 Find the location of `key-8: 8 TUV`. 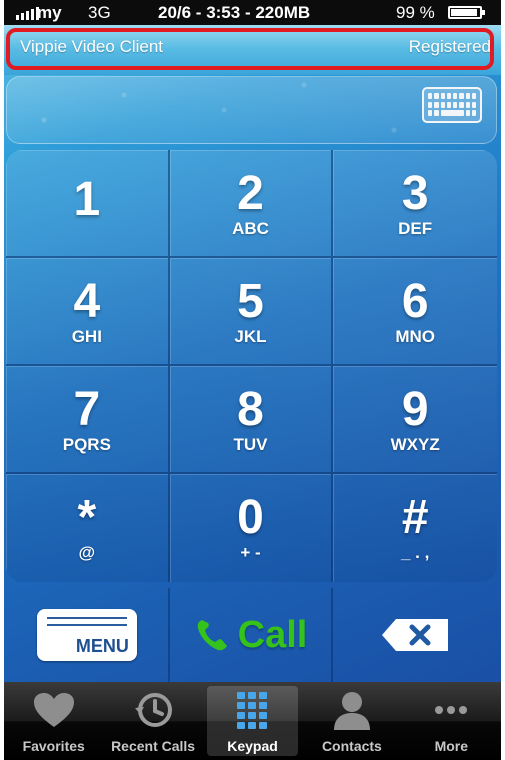

key-8: 8 TUV is located at coordinates (251, 420).